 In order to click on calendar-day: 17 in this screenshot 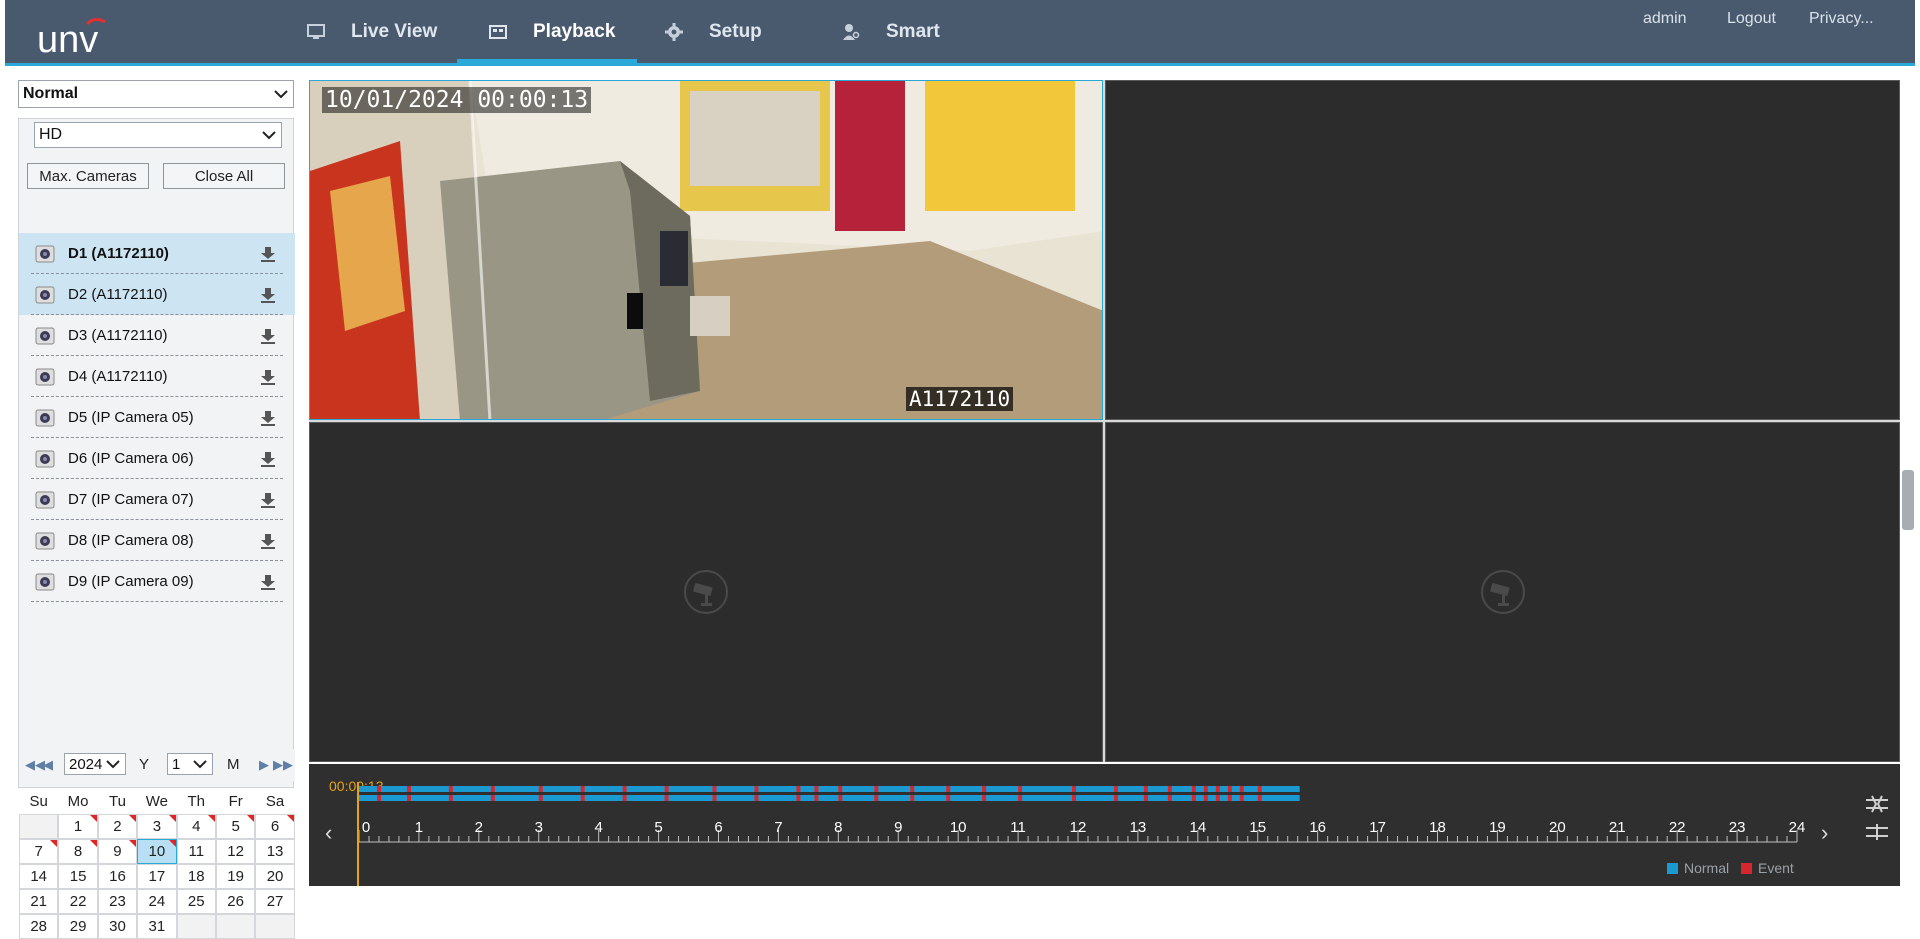, I will do `click(157, 876)`.